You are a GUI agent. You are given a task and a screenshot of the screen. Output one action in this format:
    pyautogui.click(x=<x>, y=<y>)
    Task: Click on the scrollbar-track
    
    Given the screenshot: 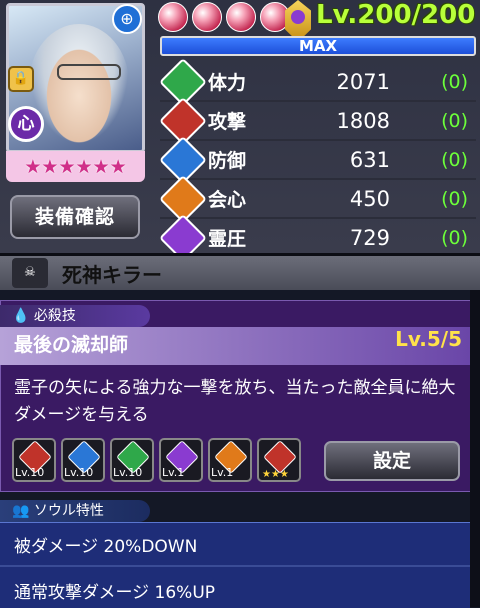 What is the action you would take?
    pyautogui.click(x=475, y=448)
    